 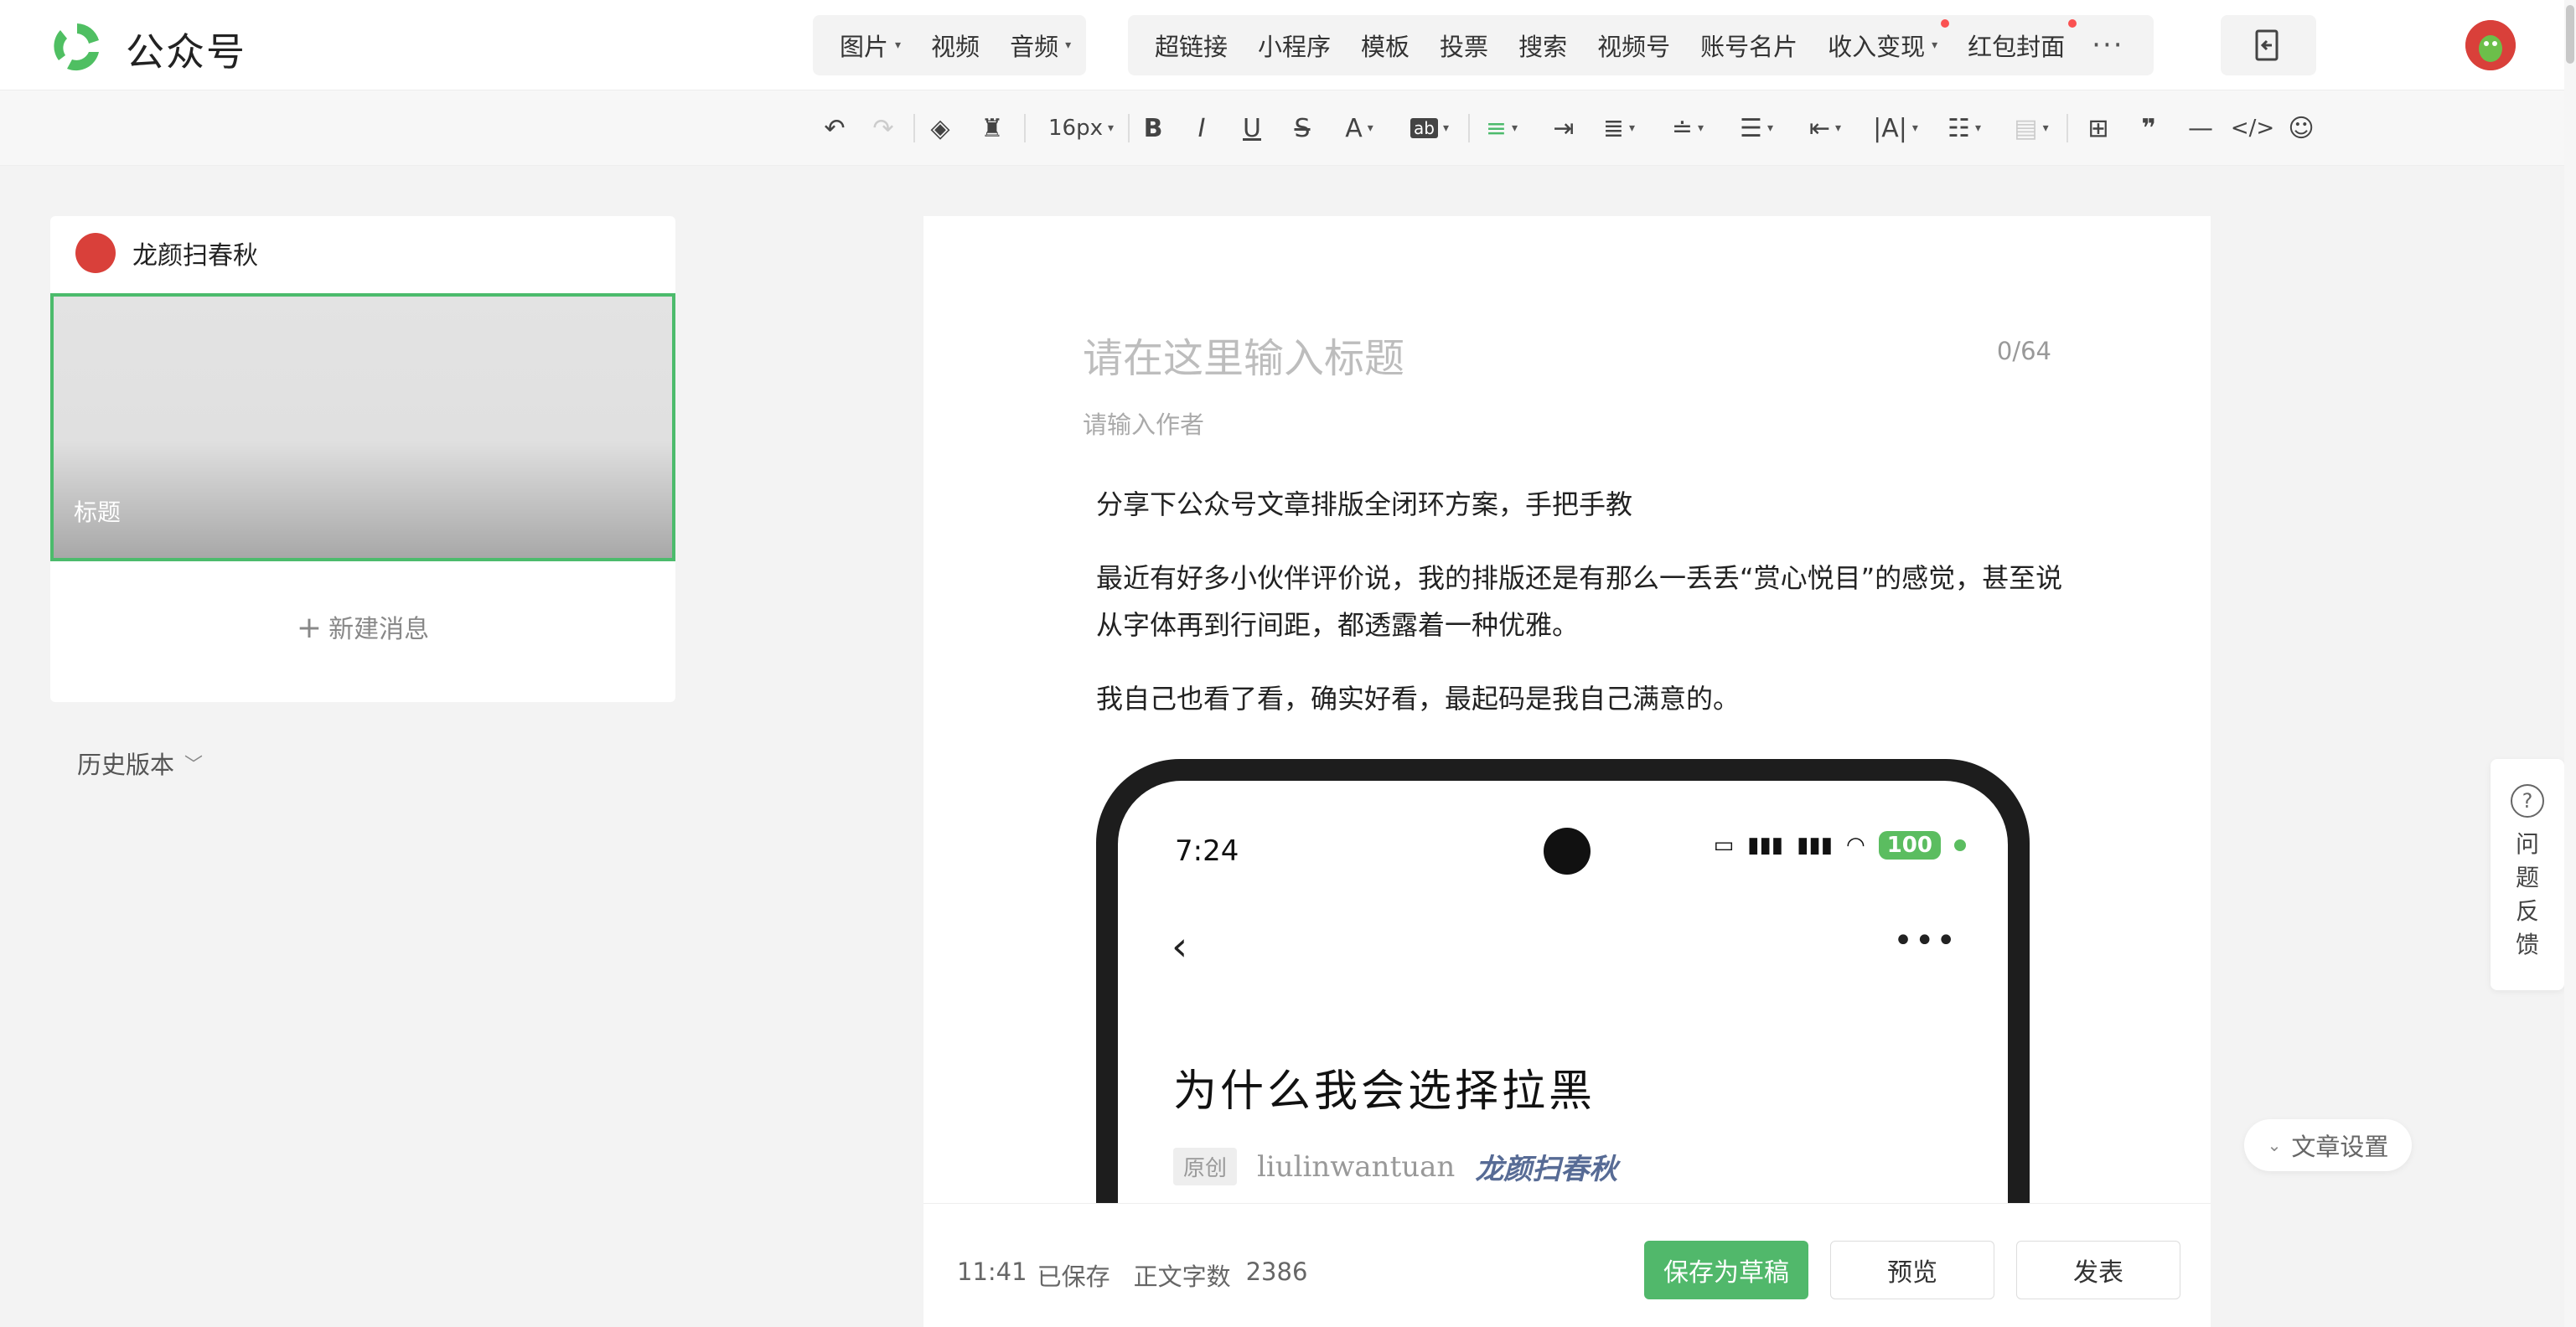 What do you see at coordinates (1726, 1270) in the screenshot?
I see `save-draft-button: 保存为草稿` at bounding box center [1726, 1270].